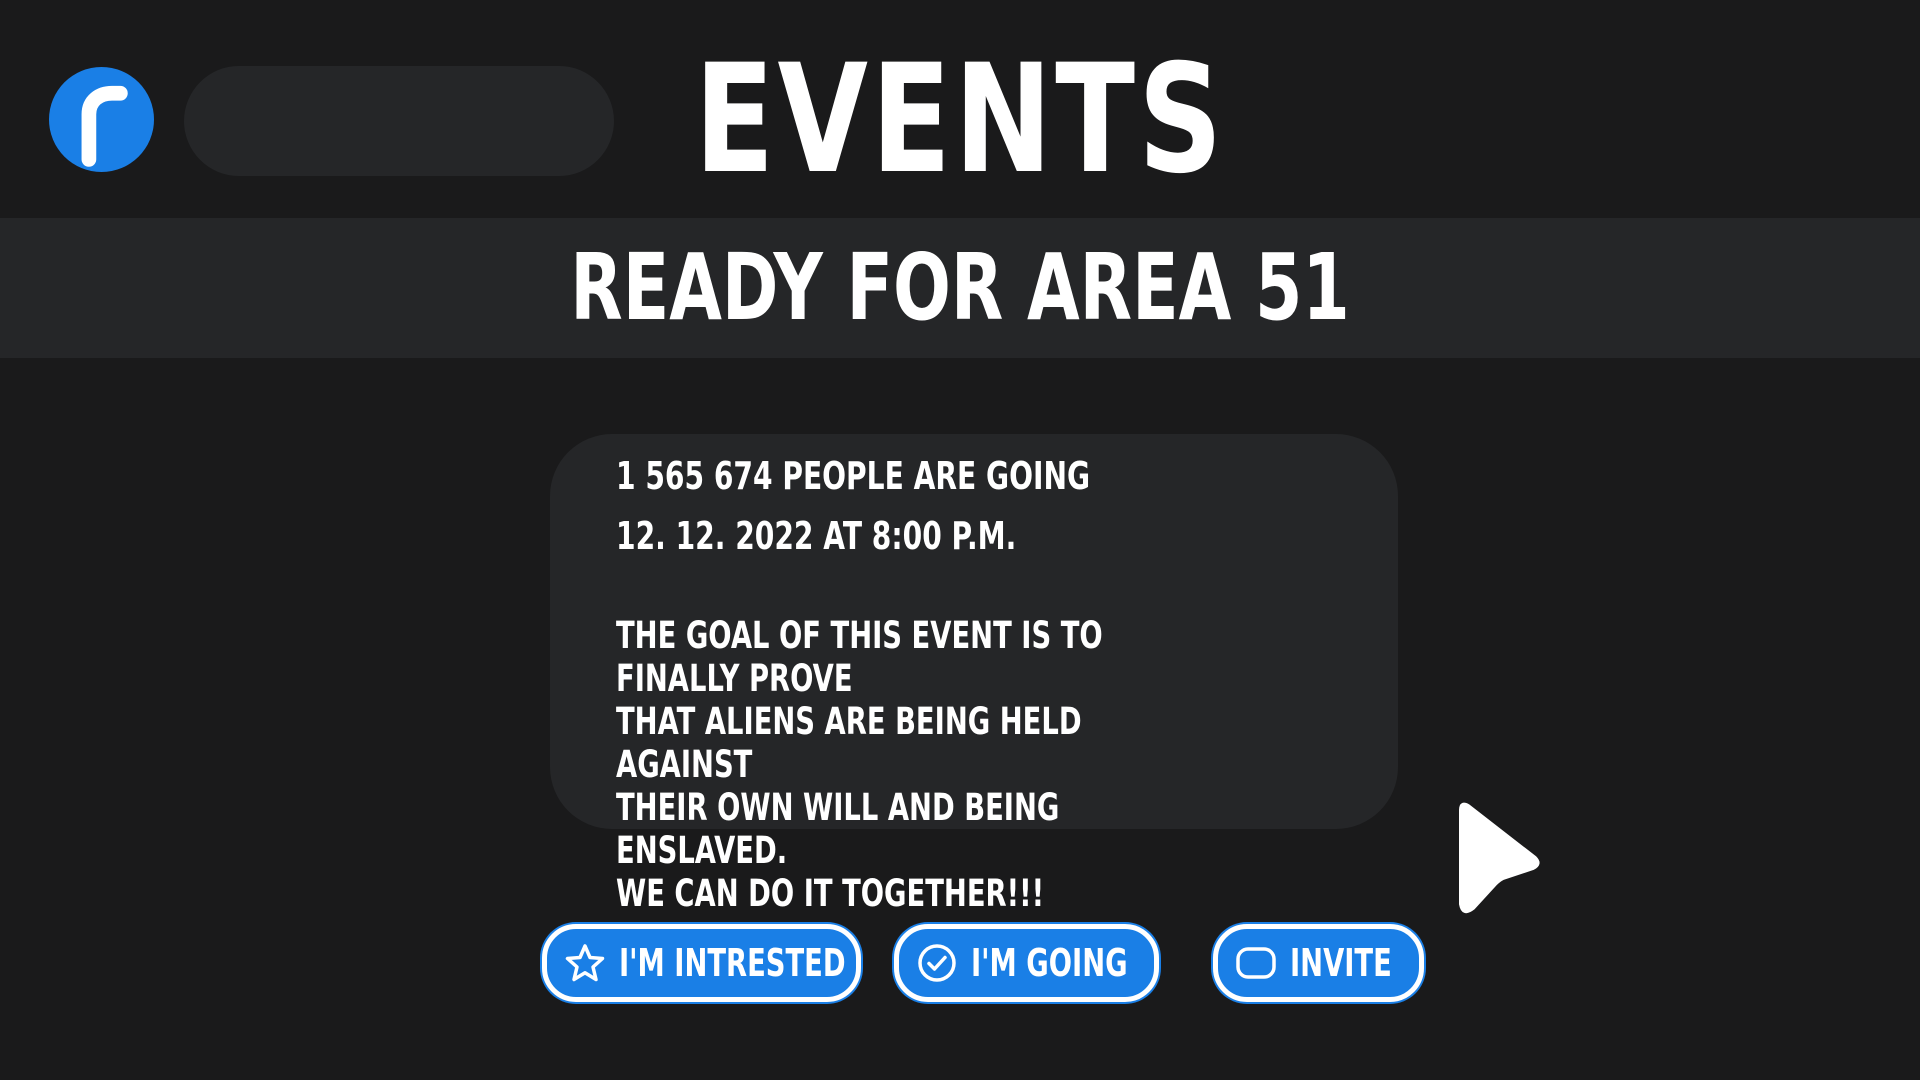  Describe the element at coordinates (104, 126) in the screenshot. I see `logo-r-glyph` at that location.